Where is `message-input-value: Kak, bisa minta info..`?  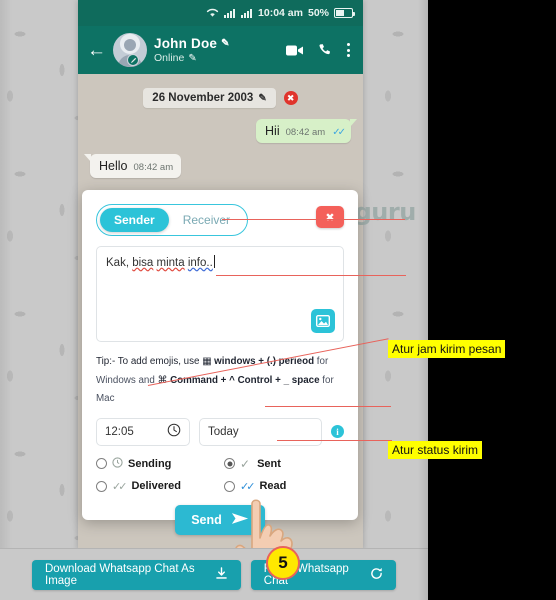 message-input-value: Kak, bisa minta info.. is located at coordinates (160, 262).